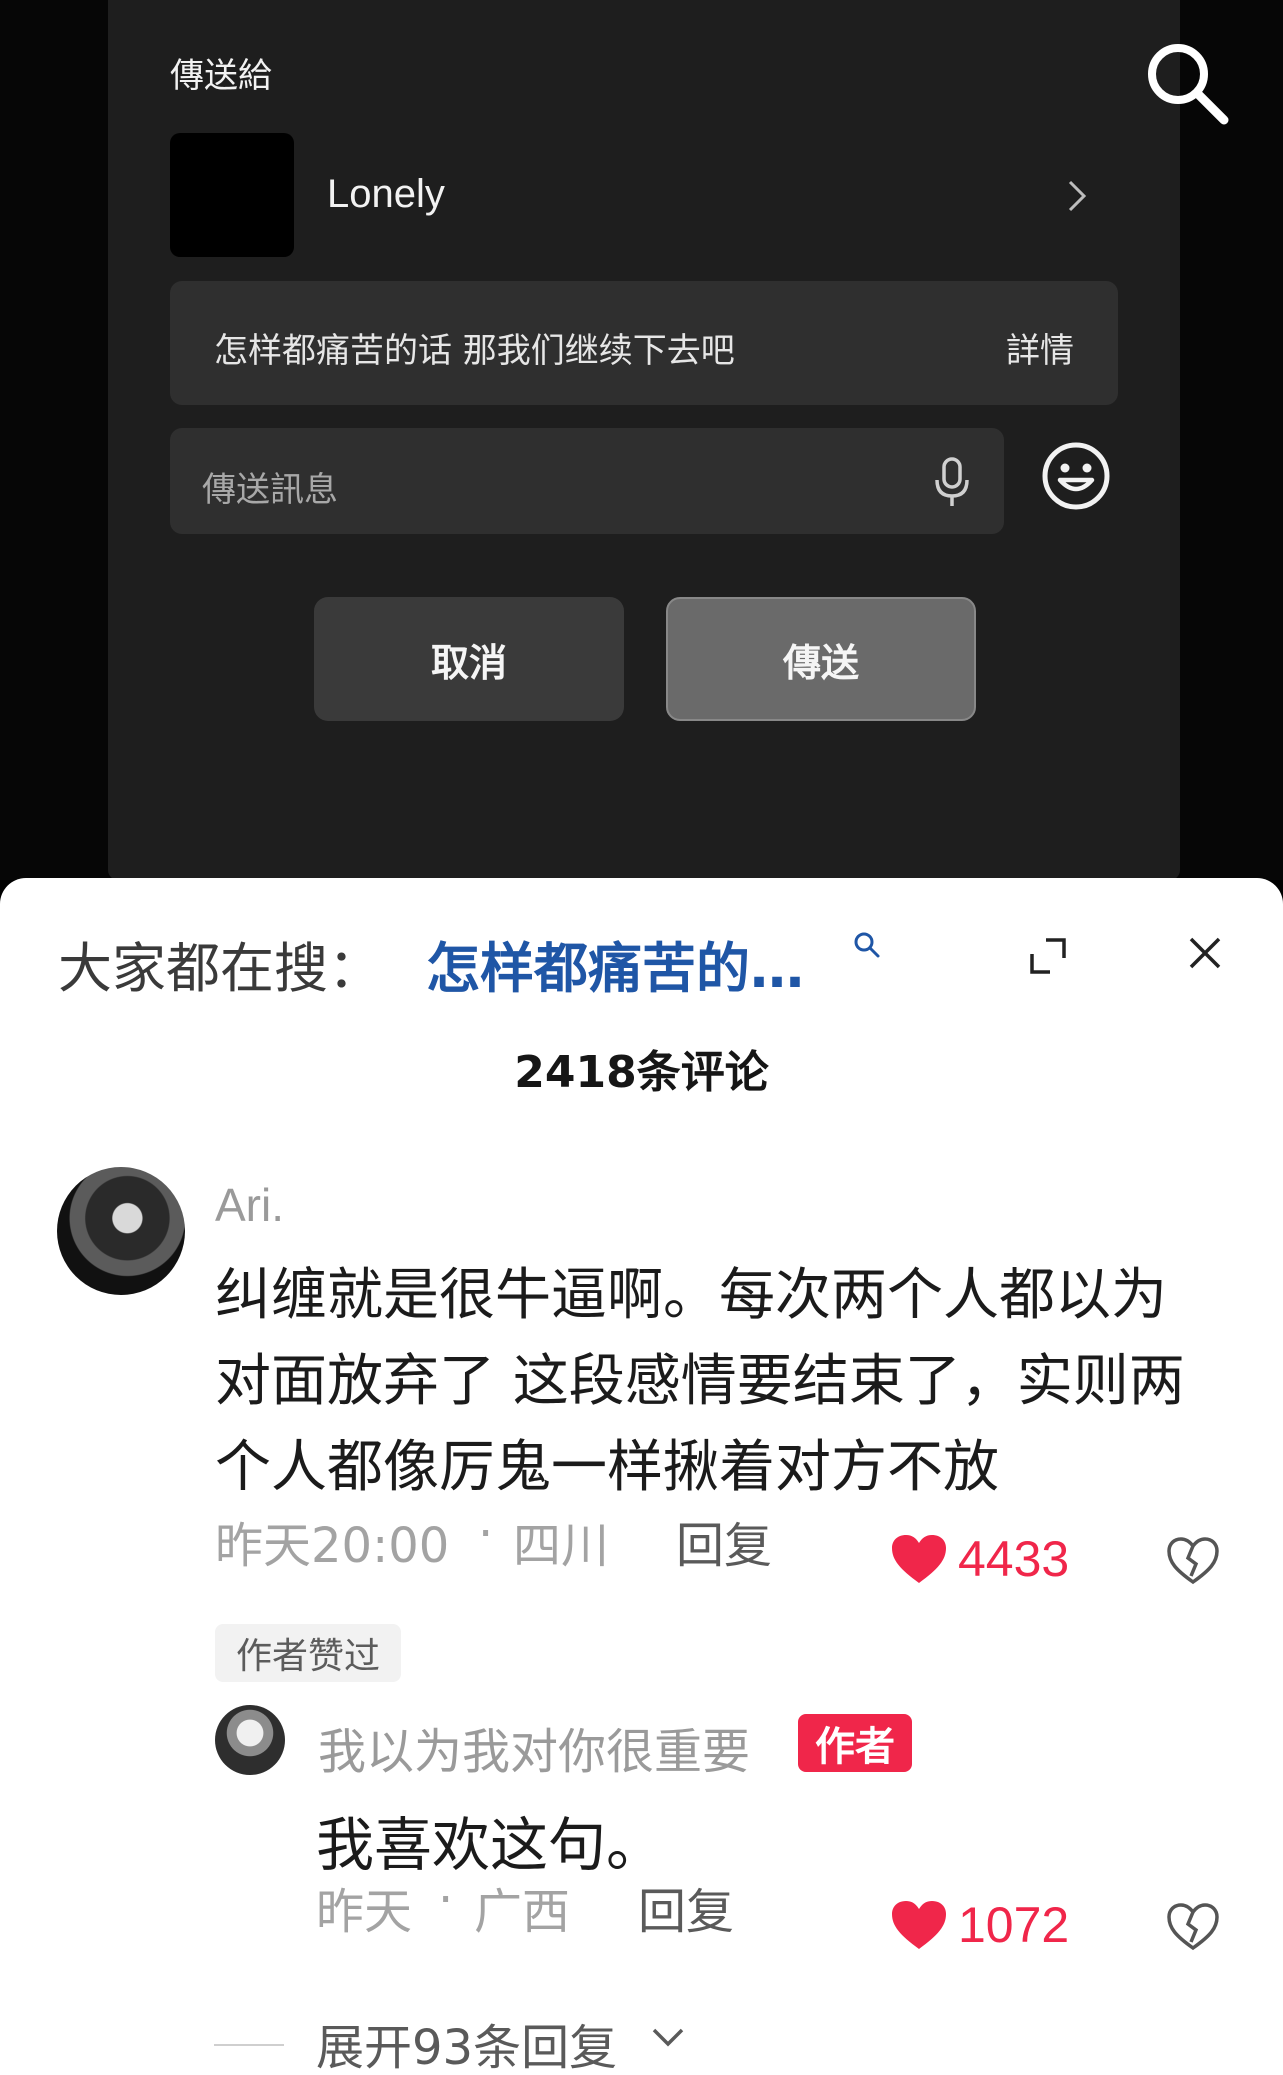  What do you see at coordinates (466, 2041) in the screenshot?
I see `expand-replies-button: 展开93条回复` at bounding box center [466, 2041].